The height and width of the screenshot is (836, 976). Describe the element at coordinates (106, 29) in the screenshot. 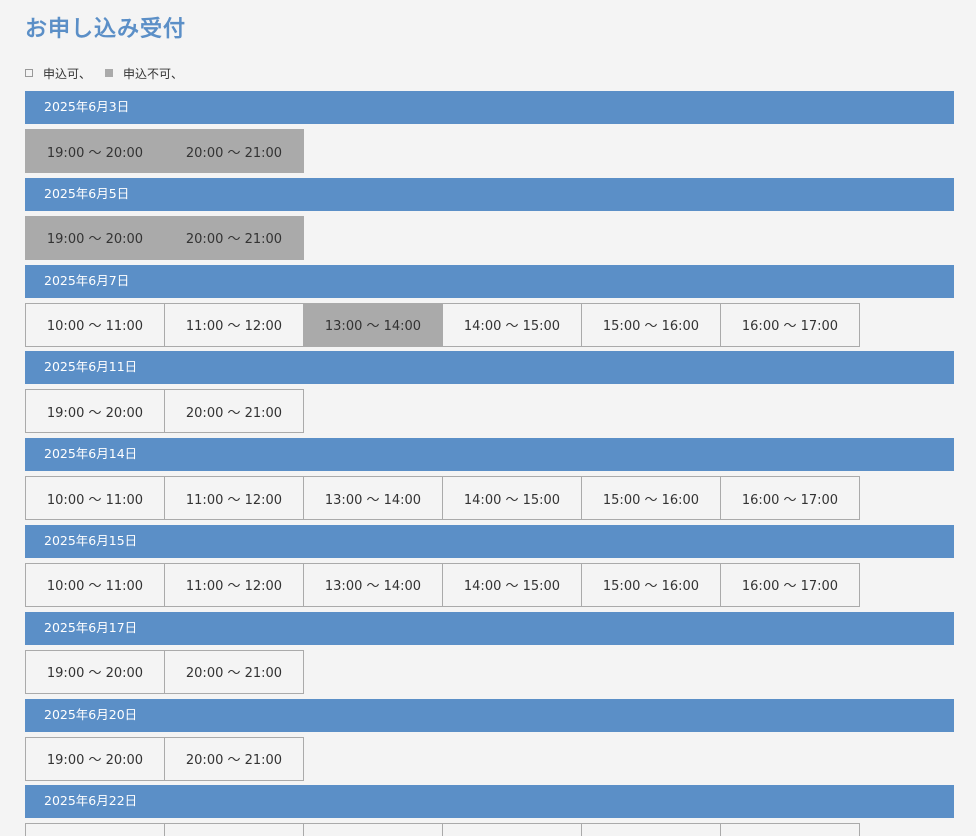

I see `page-title: お申し込み受付` at that location.